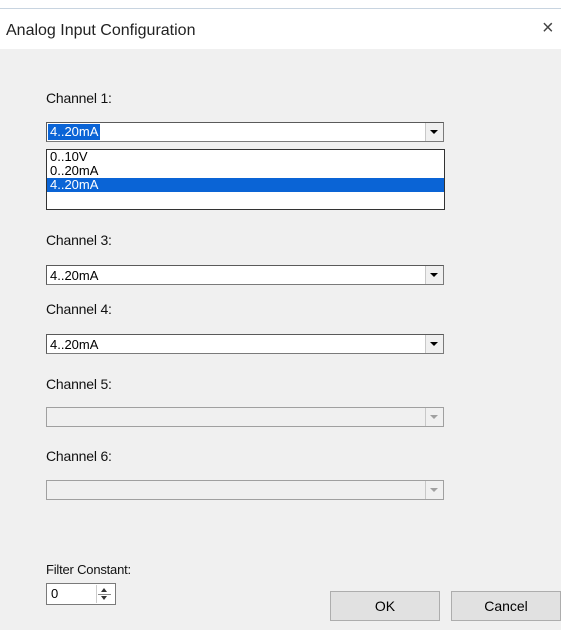  Describe the element at coordinates (55, 593) in the screenshot. I see `filter-constant-value: 0` at that location.